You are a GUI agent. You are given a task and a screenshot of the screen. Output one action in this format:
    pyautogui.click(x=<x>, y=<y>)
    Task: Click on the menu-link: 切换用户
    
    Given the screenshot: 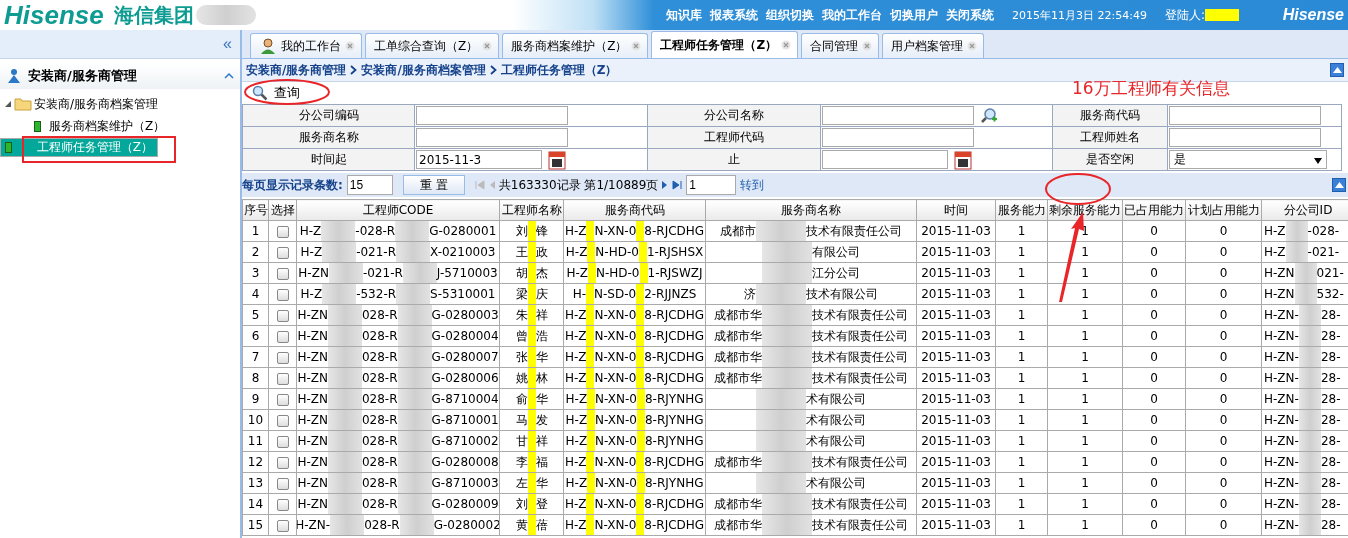 What is the action you would take?
    pyautogui.click(x=914, y=15)
    